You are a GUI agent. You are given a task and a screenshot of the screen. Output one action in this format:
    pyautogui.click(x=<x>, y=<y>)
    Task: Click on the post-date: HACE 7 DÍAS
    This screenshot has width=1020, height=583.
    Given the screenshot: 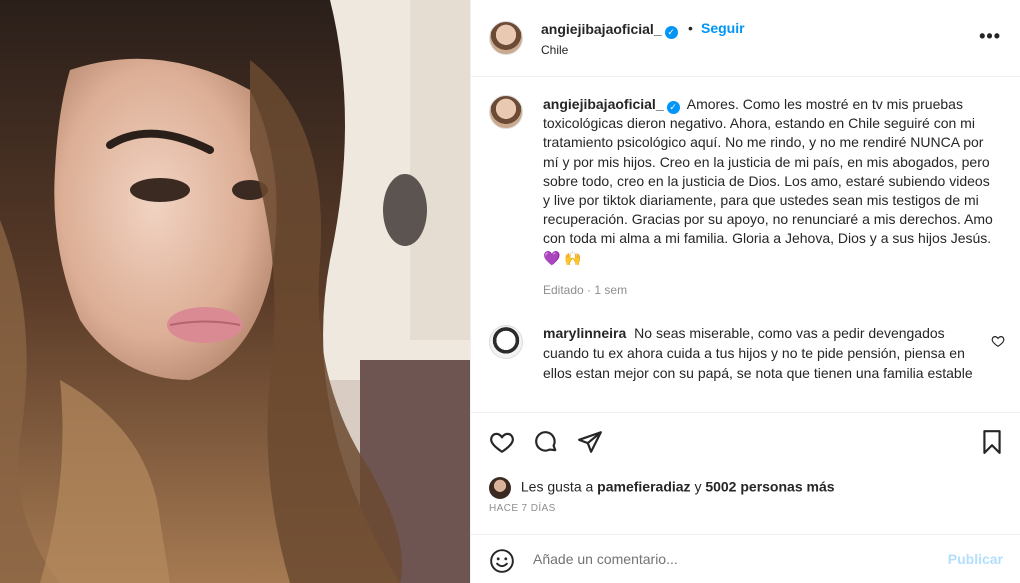 What is the action you would take?
    pyautogui.click(x=522, y=508)
    